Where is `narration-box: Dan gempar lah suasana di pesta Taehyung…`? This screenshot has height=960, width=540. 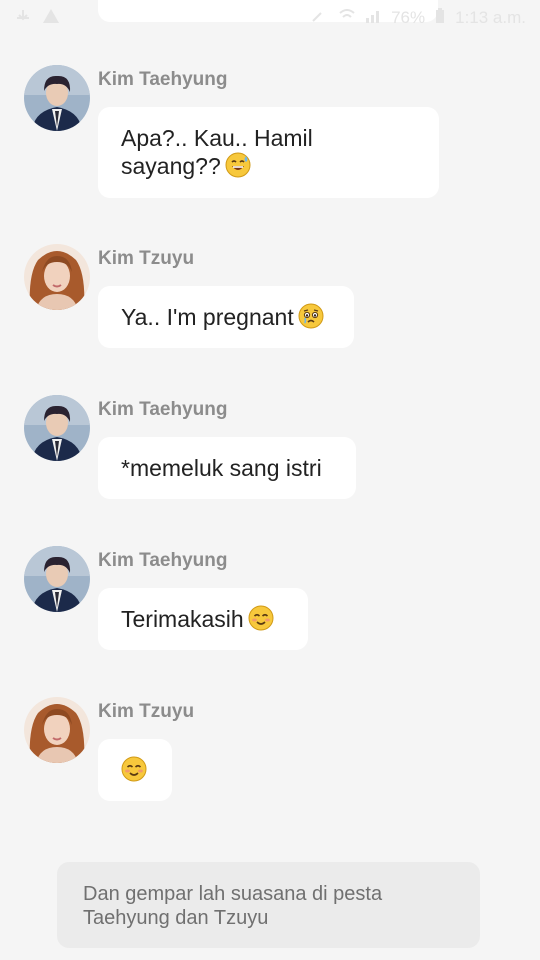
narration-box: Dan gempar lah suasana di pesta Taehyung… is located at coordinates (268, 905).